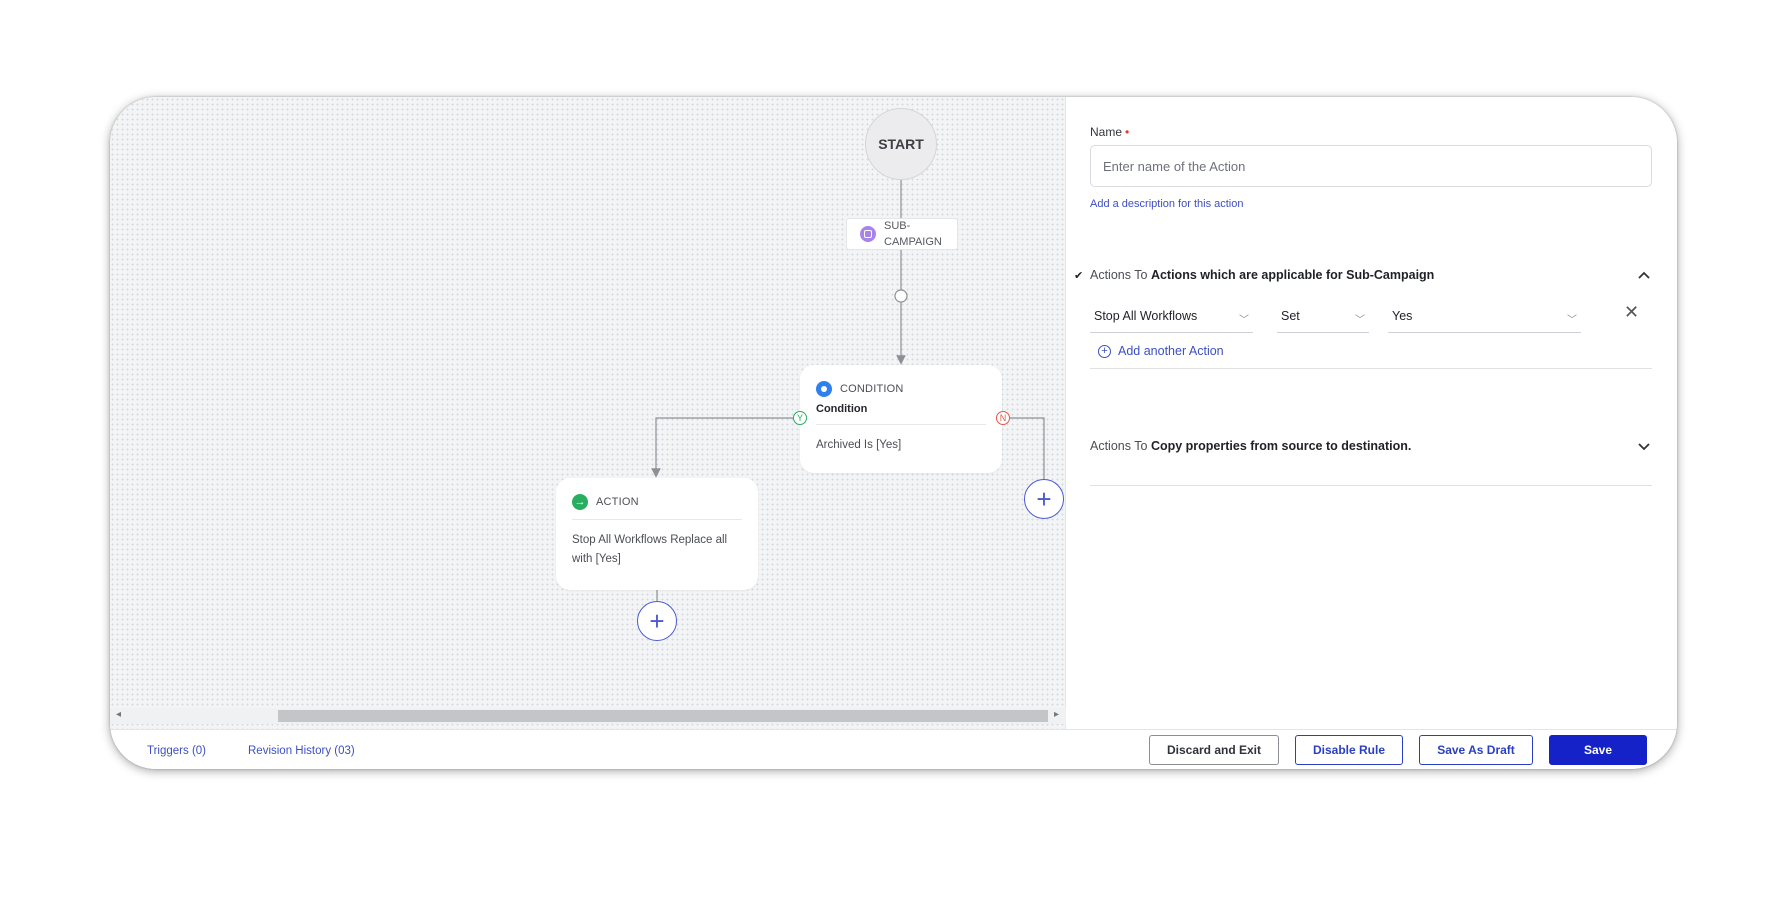  Describe the element at coordinates (901, 144) in the screenshot. I see `start-node: START` at that location.